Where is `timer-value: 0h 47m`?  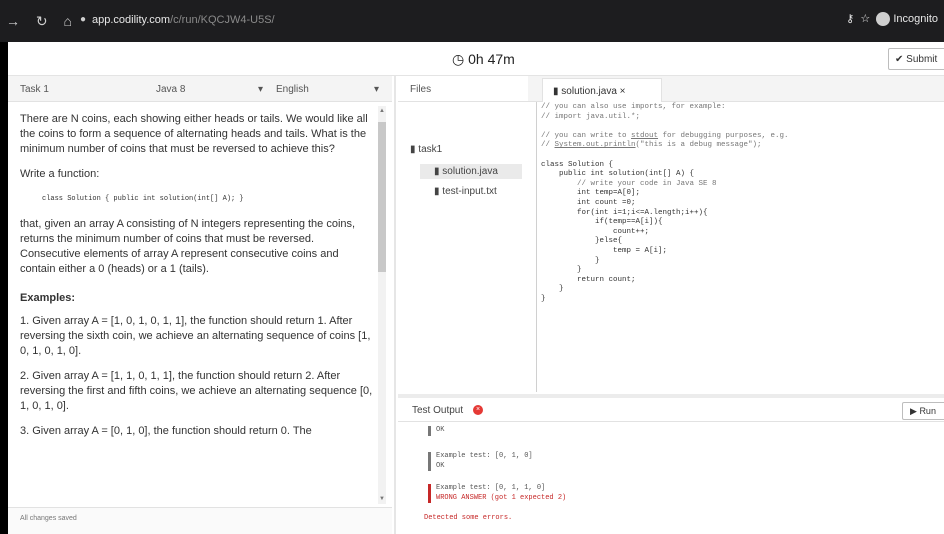 timer-value: 0h 47m is located at coordinates (491, 59).